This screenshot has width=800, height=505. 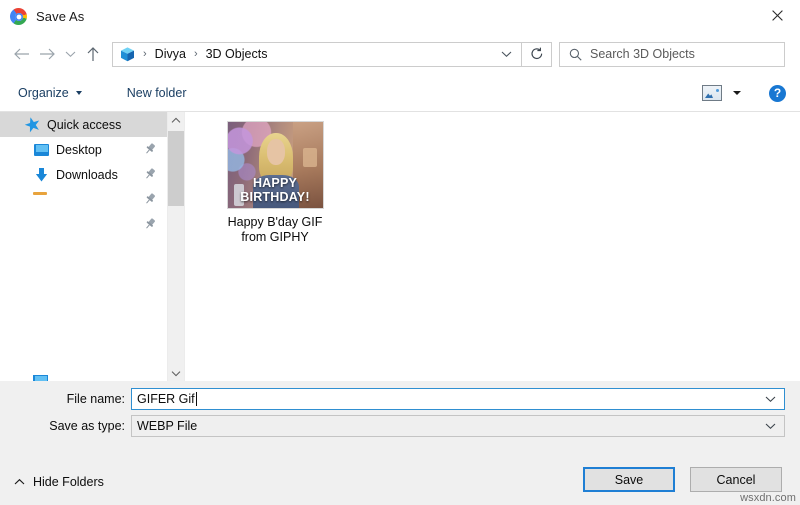 What do you see at coordinates (275, 222) in the screenshot?
I see `file-name-line1: Happy B'day GIF` at bounding box center [275, 222].